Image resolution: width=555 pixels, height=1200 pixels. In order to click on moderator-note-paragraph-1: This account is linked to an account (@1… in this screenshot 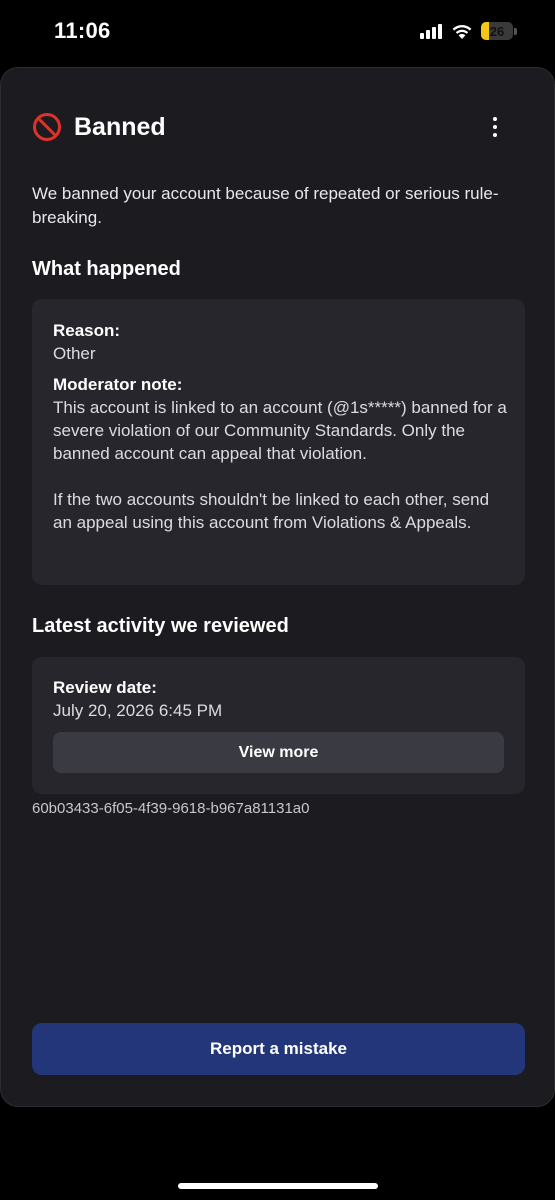, I will do `click(280, 430)`.